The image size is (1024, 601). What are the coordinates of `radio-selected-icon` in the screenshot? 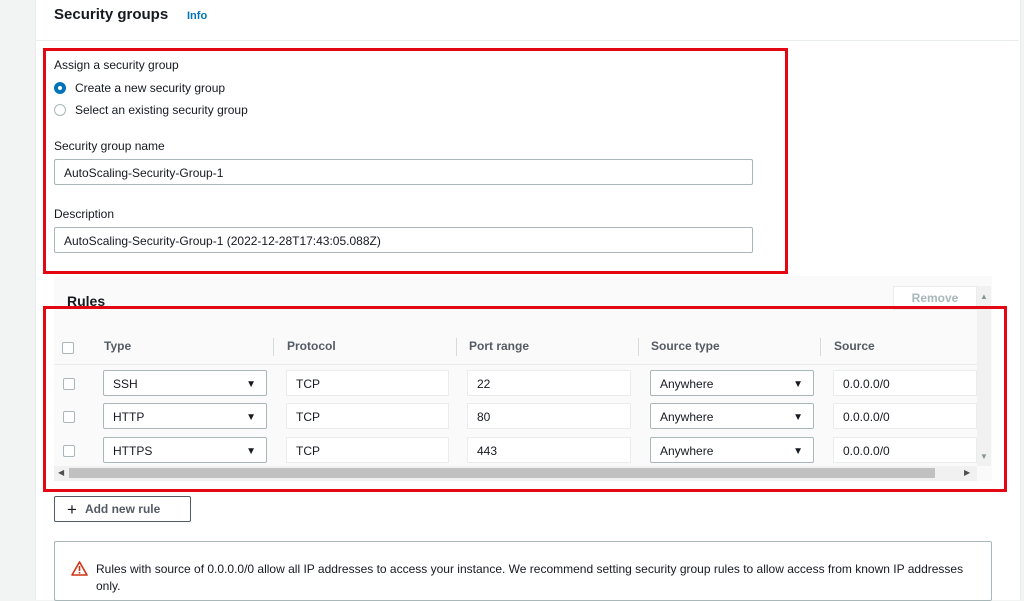 It's located at (60, 88).